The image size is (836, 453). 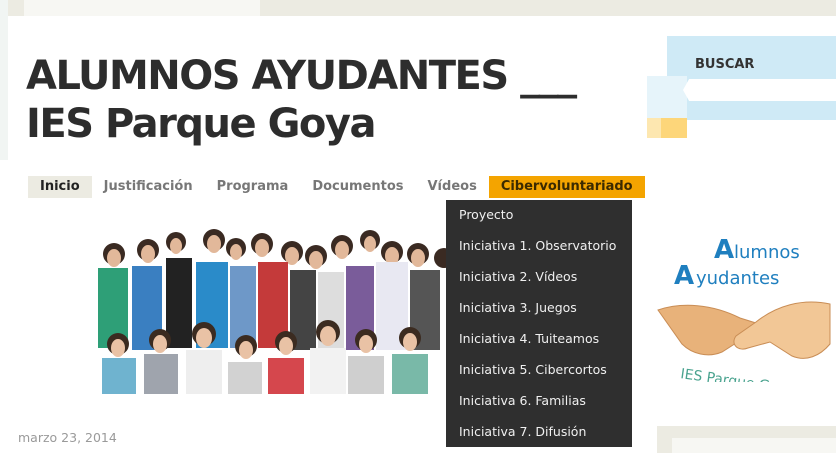 I want to click on sidebar-decoration-light-blue, so click(x=667, y=98).